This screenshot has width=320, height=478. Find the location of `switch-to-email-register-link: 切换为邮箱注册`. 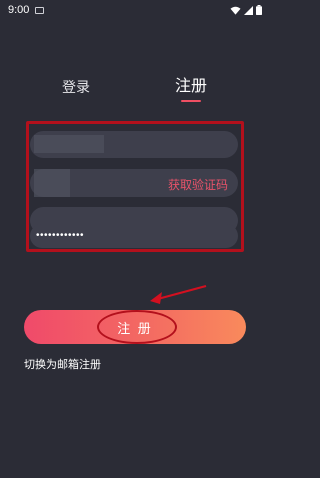

switch-to-email-register-link: 切换为邮箱注册 is located at coordinates (62, 364).